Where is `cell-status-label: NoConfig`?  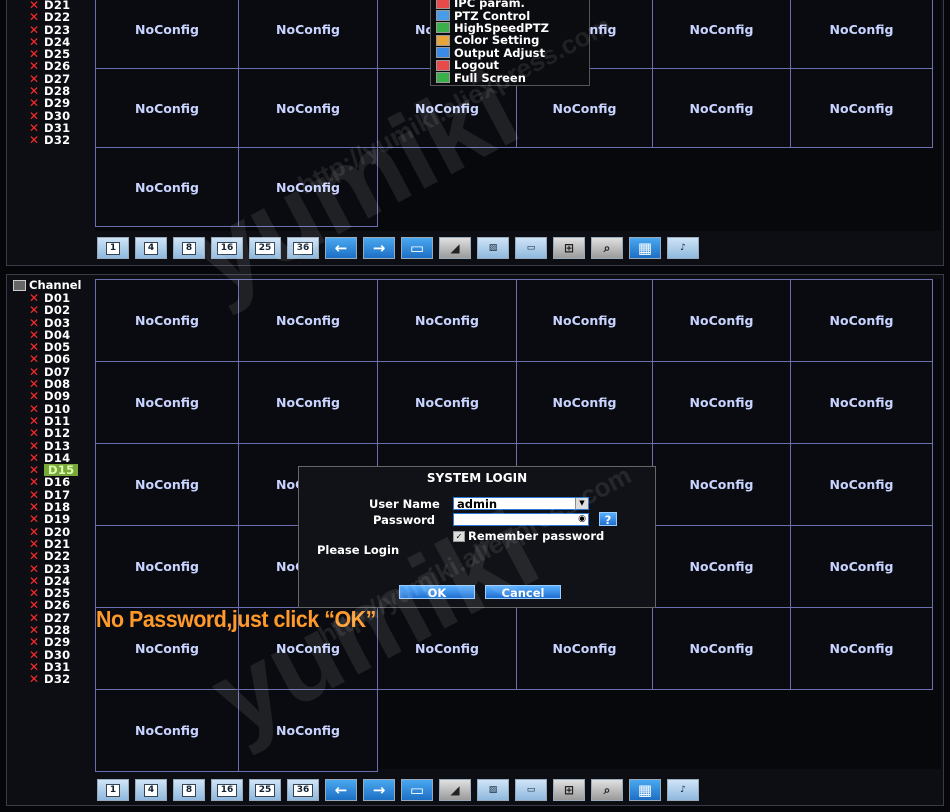 cell-status-label: NoConfig is located at coordinates (861, 402).